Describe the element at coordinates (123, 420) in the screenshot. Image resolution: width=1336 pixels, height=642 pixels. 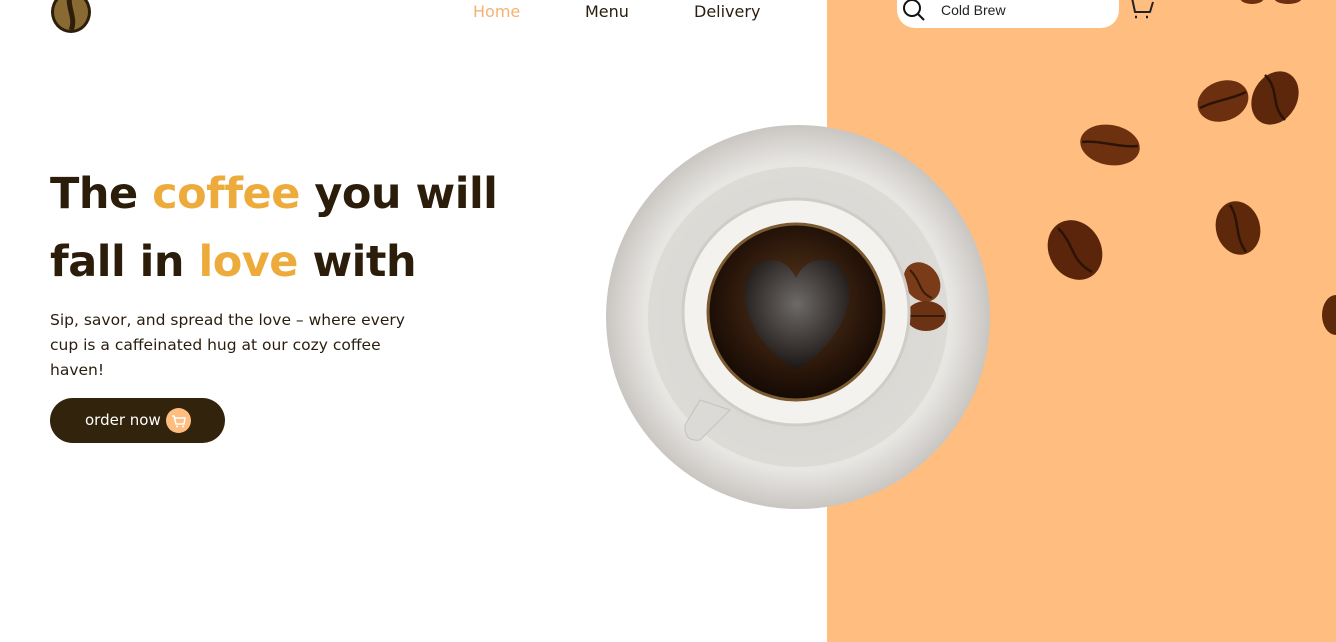
I see `order-now-label: order now` at that location.